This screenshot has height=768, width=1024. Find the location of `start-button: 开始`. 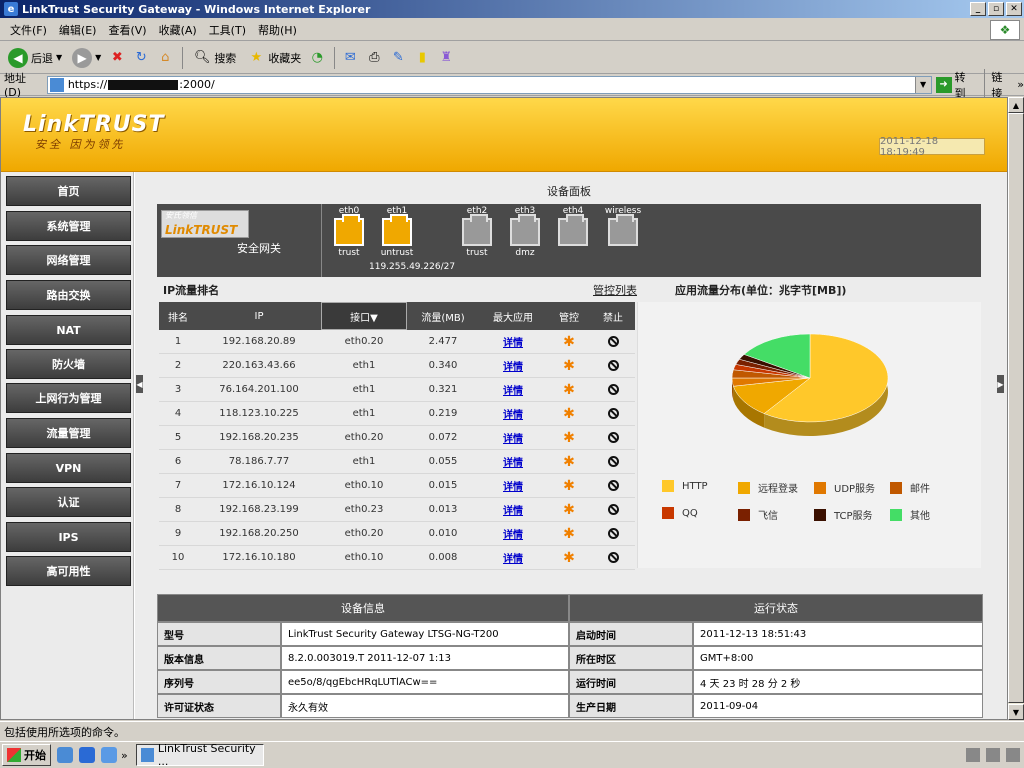

start-button: 开始 is located at coordinates (26, 755).